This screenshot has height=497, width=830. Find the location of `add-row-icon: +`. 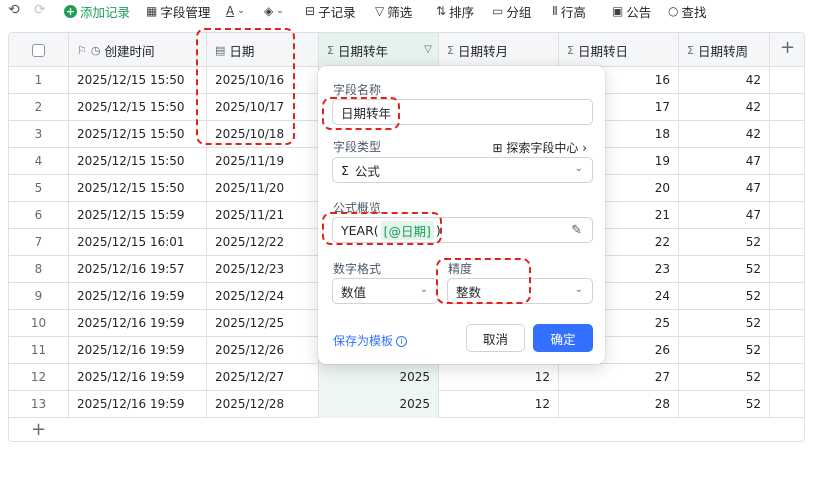

add-row-icon: + is located at coordinates (38, 429).